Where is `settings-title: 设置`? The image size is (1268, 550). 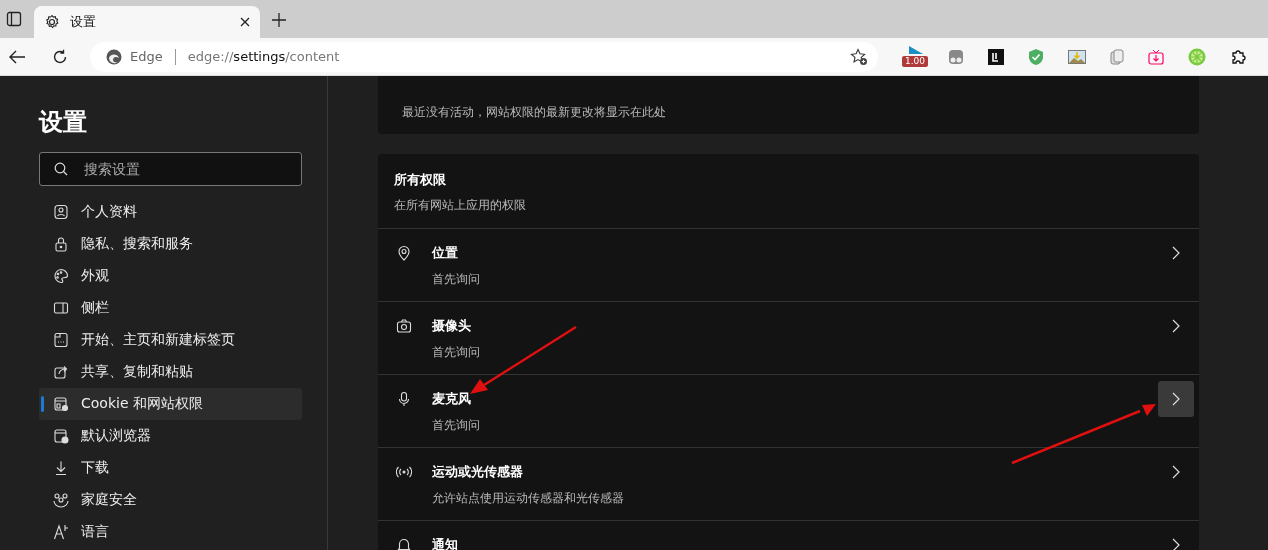 settings-title: 设置 is located at coordinates (63, 122).